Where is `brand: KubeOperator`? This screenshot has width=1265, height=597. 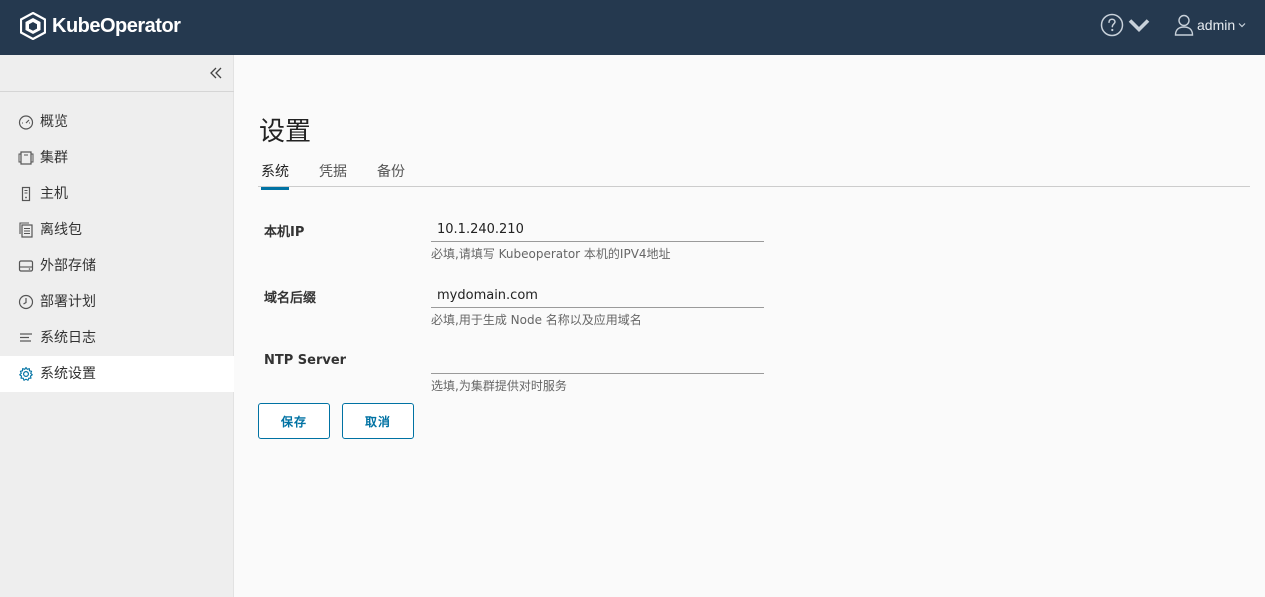
brand: KubeOperator is located at coordinates (100, 26).